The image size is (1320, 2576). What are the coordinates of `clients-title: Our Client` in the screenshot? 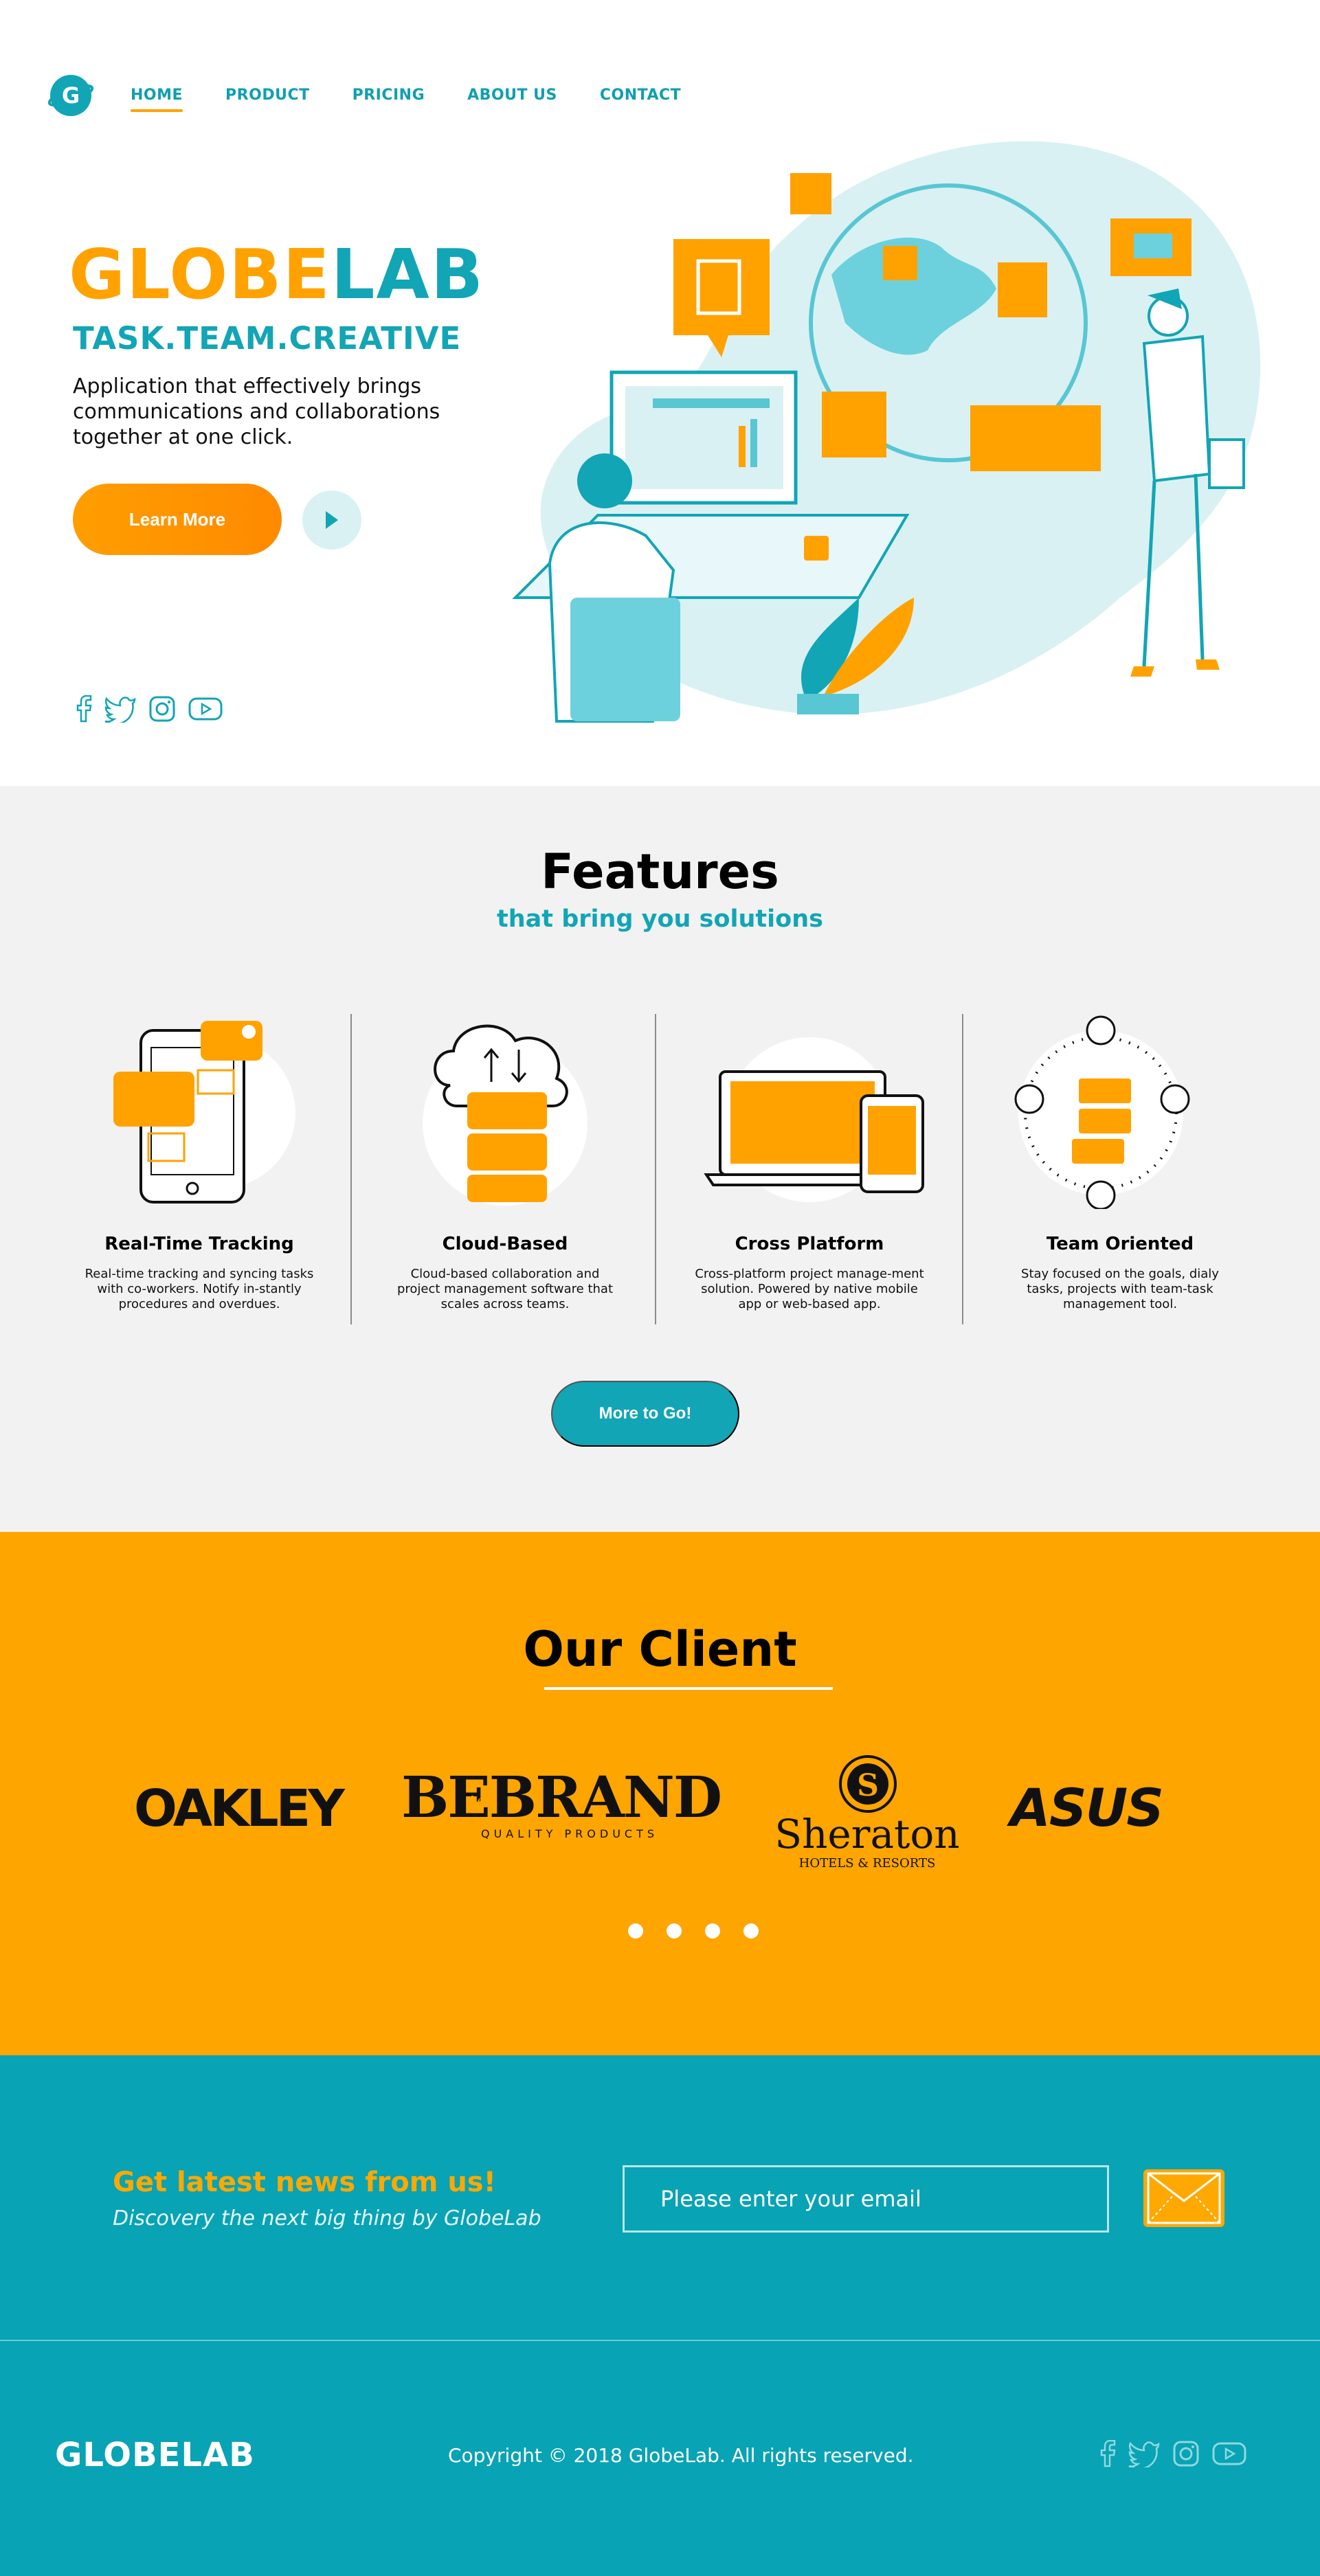 It's located at (660, 1649).